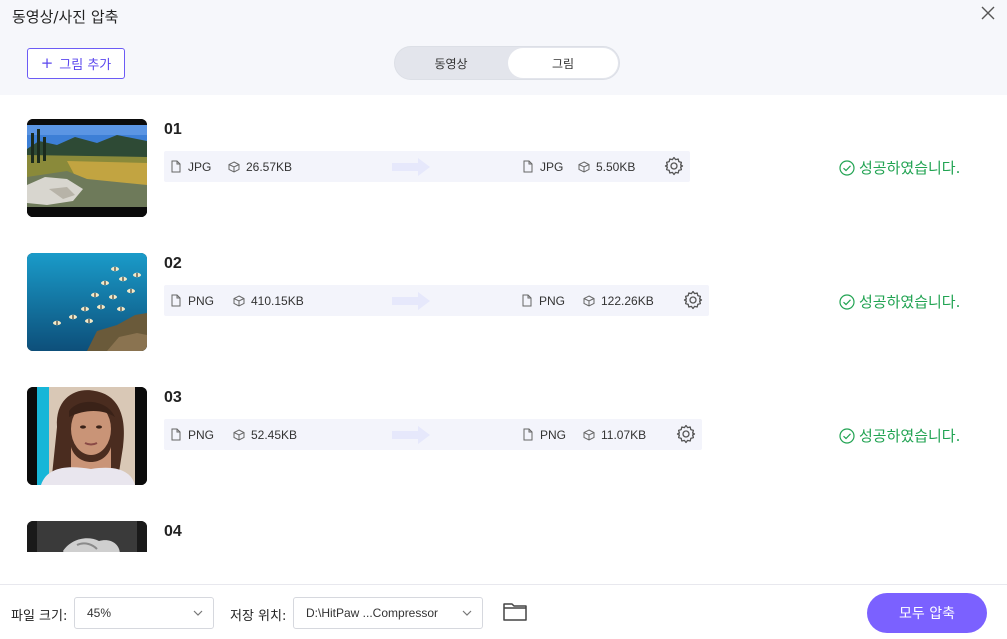  I want to click on file-info-bar: PNG 410.15KB PNG 122.26KB, so click(436, 300).